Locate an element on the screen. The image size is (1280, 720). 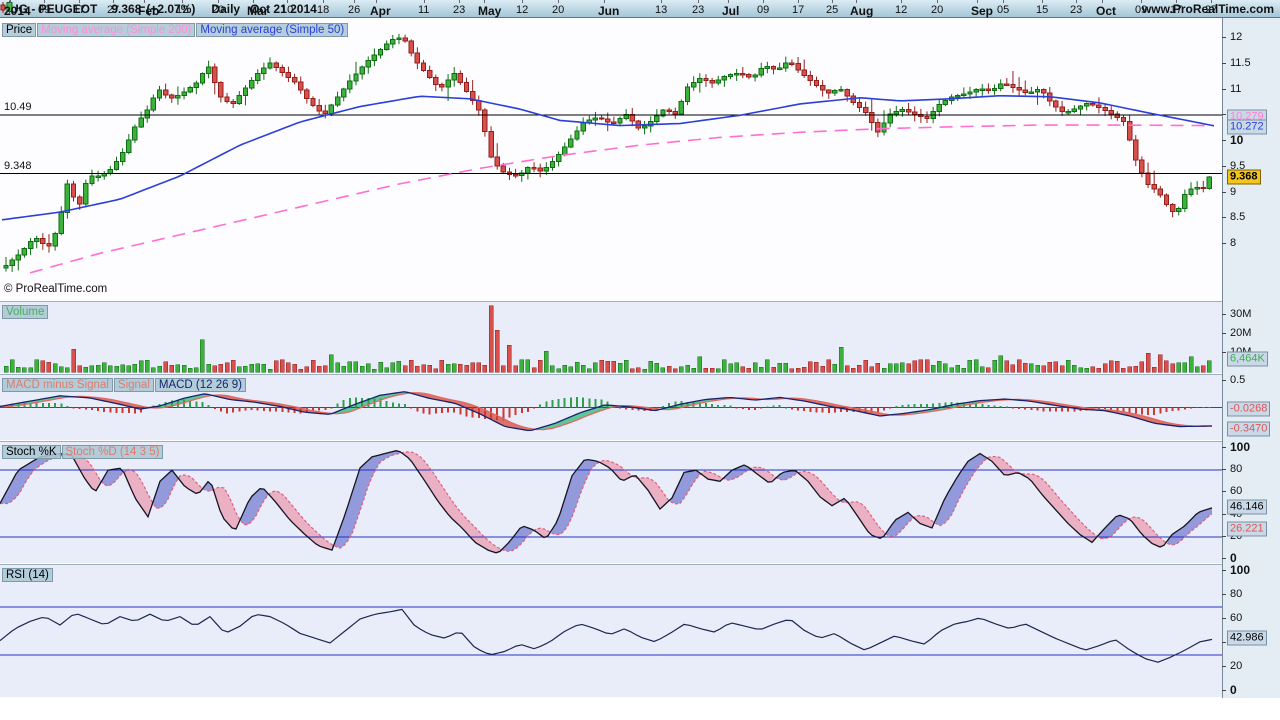
date-axis-label: May is located at coordinates (490, 11).